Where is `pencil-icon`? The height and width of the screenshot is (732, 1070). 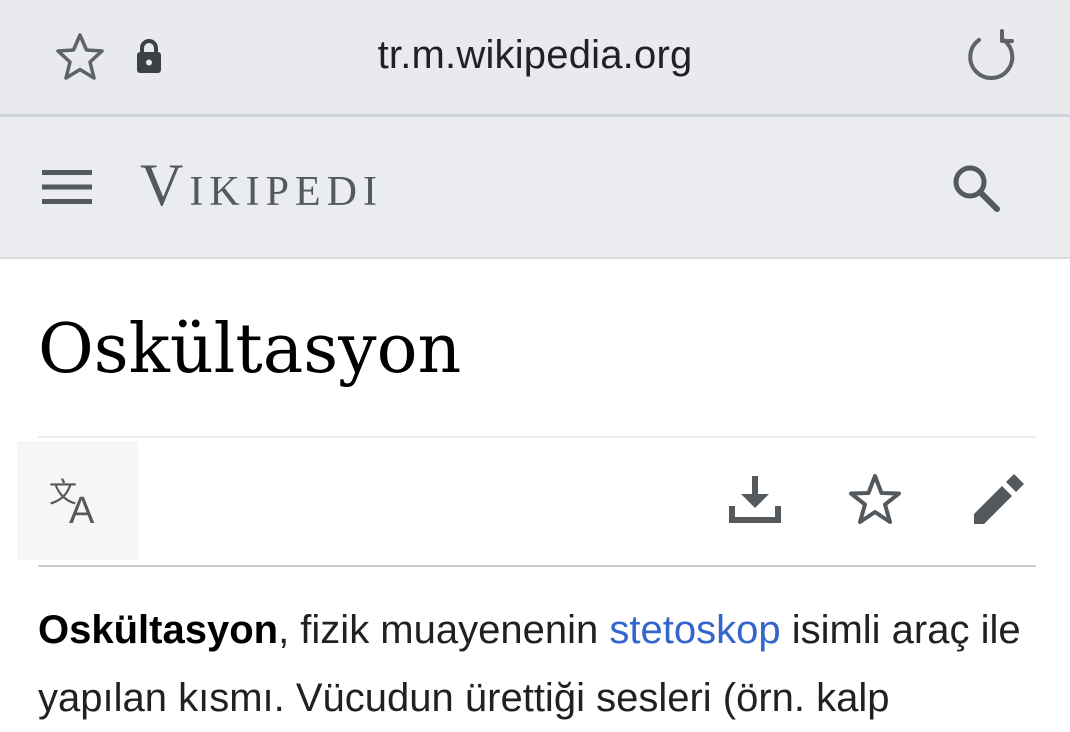 pencil-icon is located at coordinates (996, 500).